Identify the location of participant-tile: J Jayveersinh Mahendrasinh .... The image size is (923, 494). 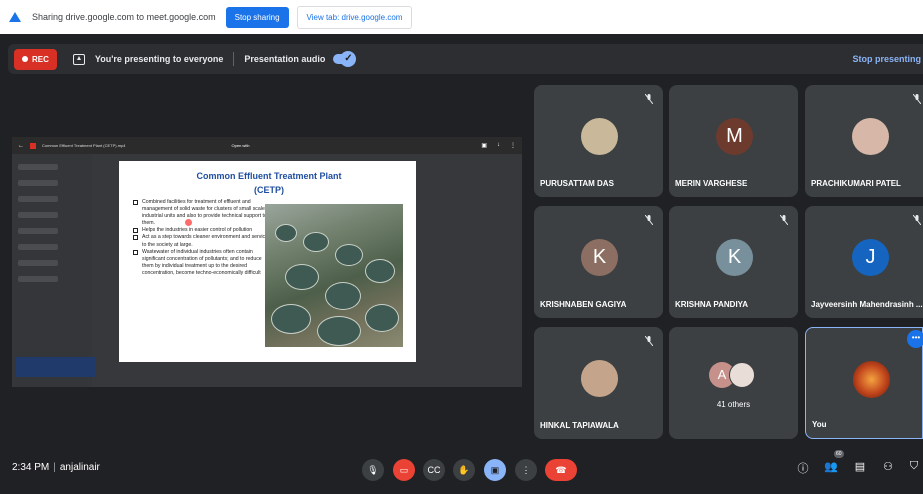
(864, 262).